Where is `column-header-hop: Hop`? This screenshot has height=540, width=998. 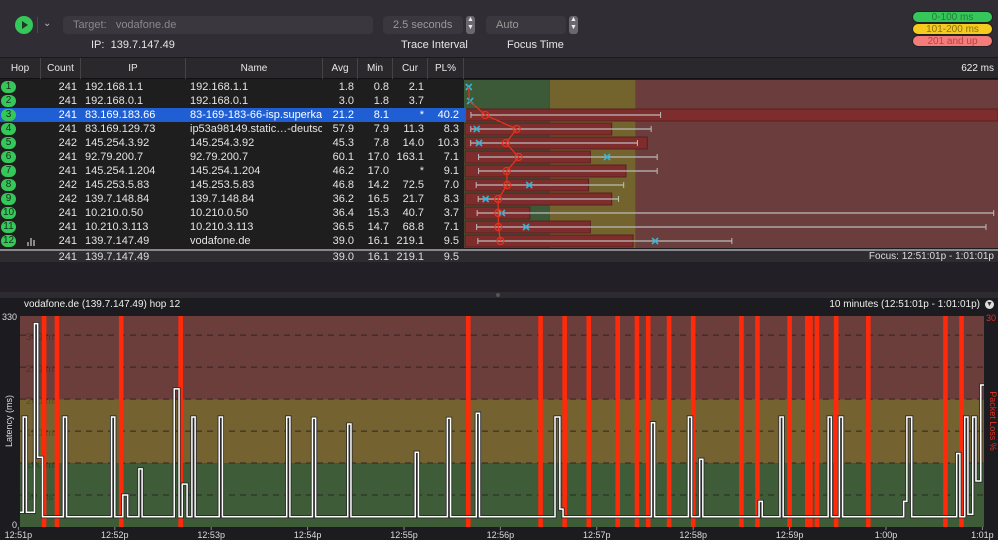
column-header-hop: Hop is located at coordinates (20, 68).